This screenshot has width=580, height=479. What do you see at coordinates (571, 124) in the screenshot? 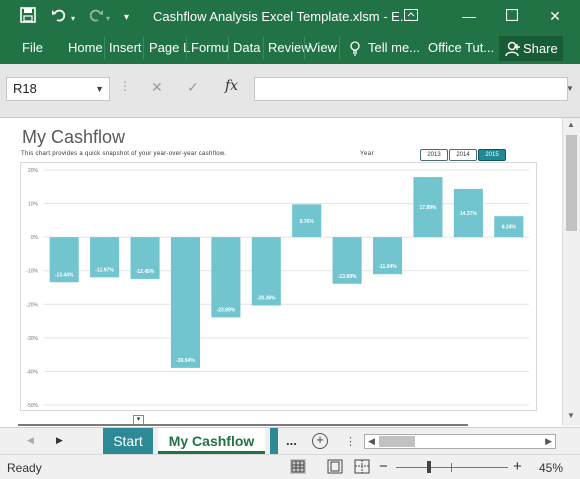
I see `scroll-up-icon: ▲` at bounding box center [571, 124].